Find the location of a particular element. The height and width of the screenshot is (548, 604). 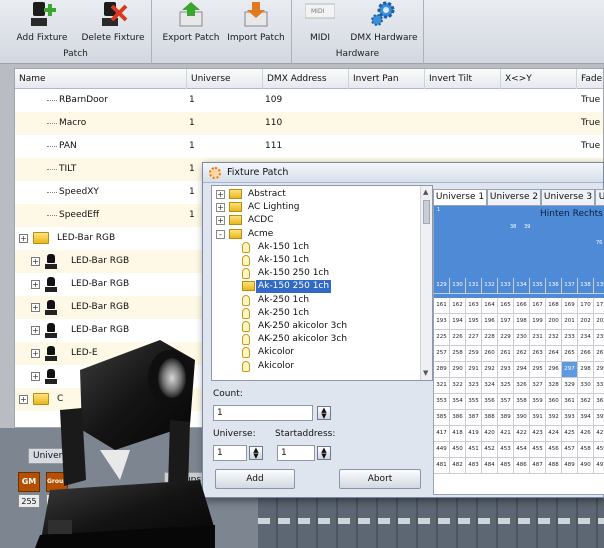

dmx-channel-cell: 194 is located at coordinates (458, 322).